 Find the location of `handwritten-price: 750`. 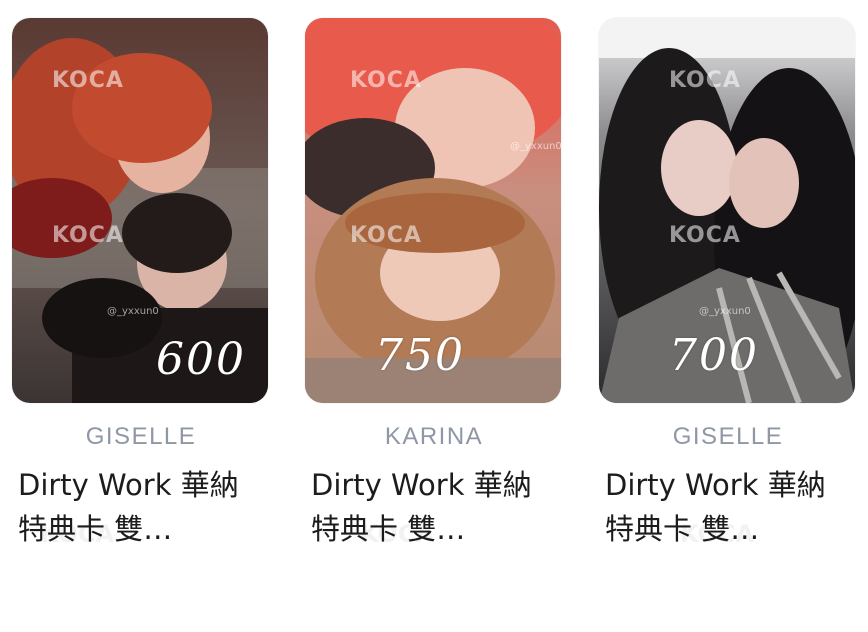

handwritten-price: 750 is located at coordinates (420, 355).